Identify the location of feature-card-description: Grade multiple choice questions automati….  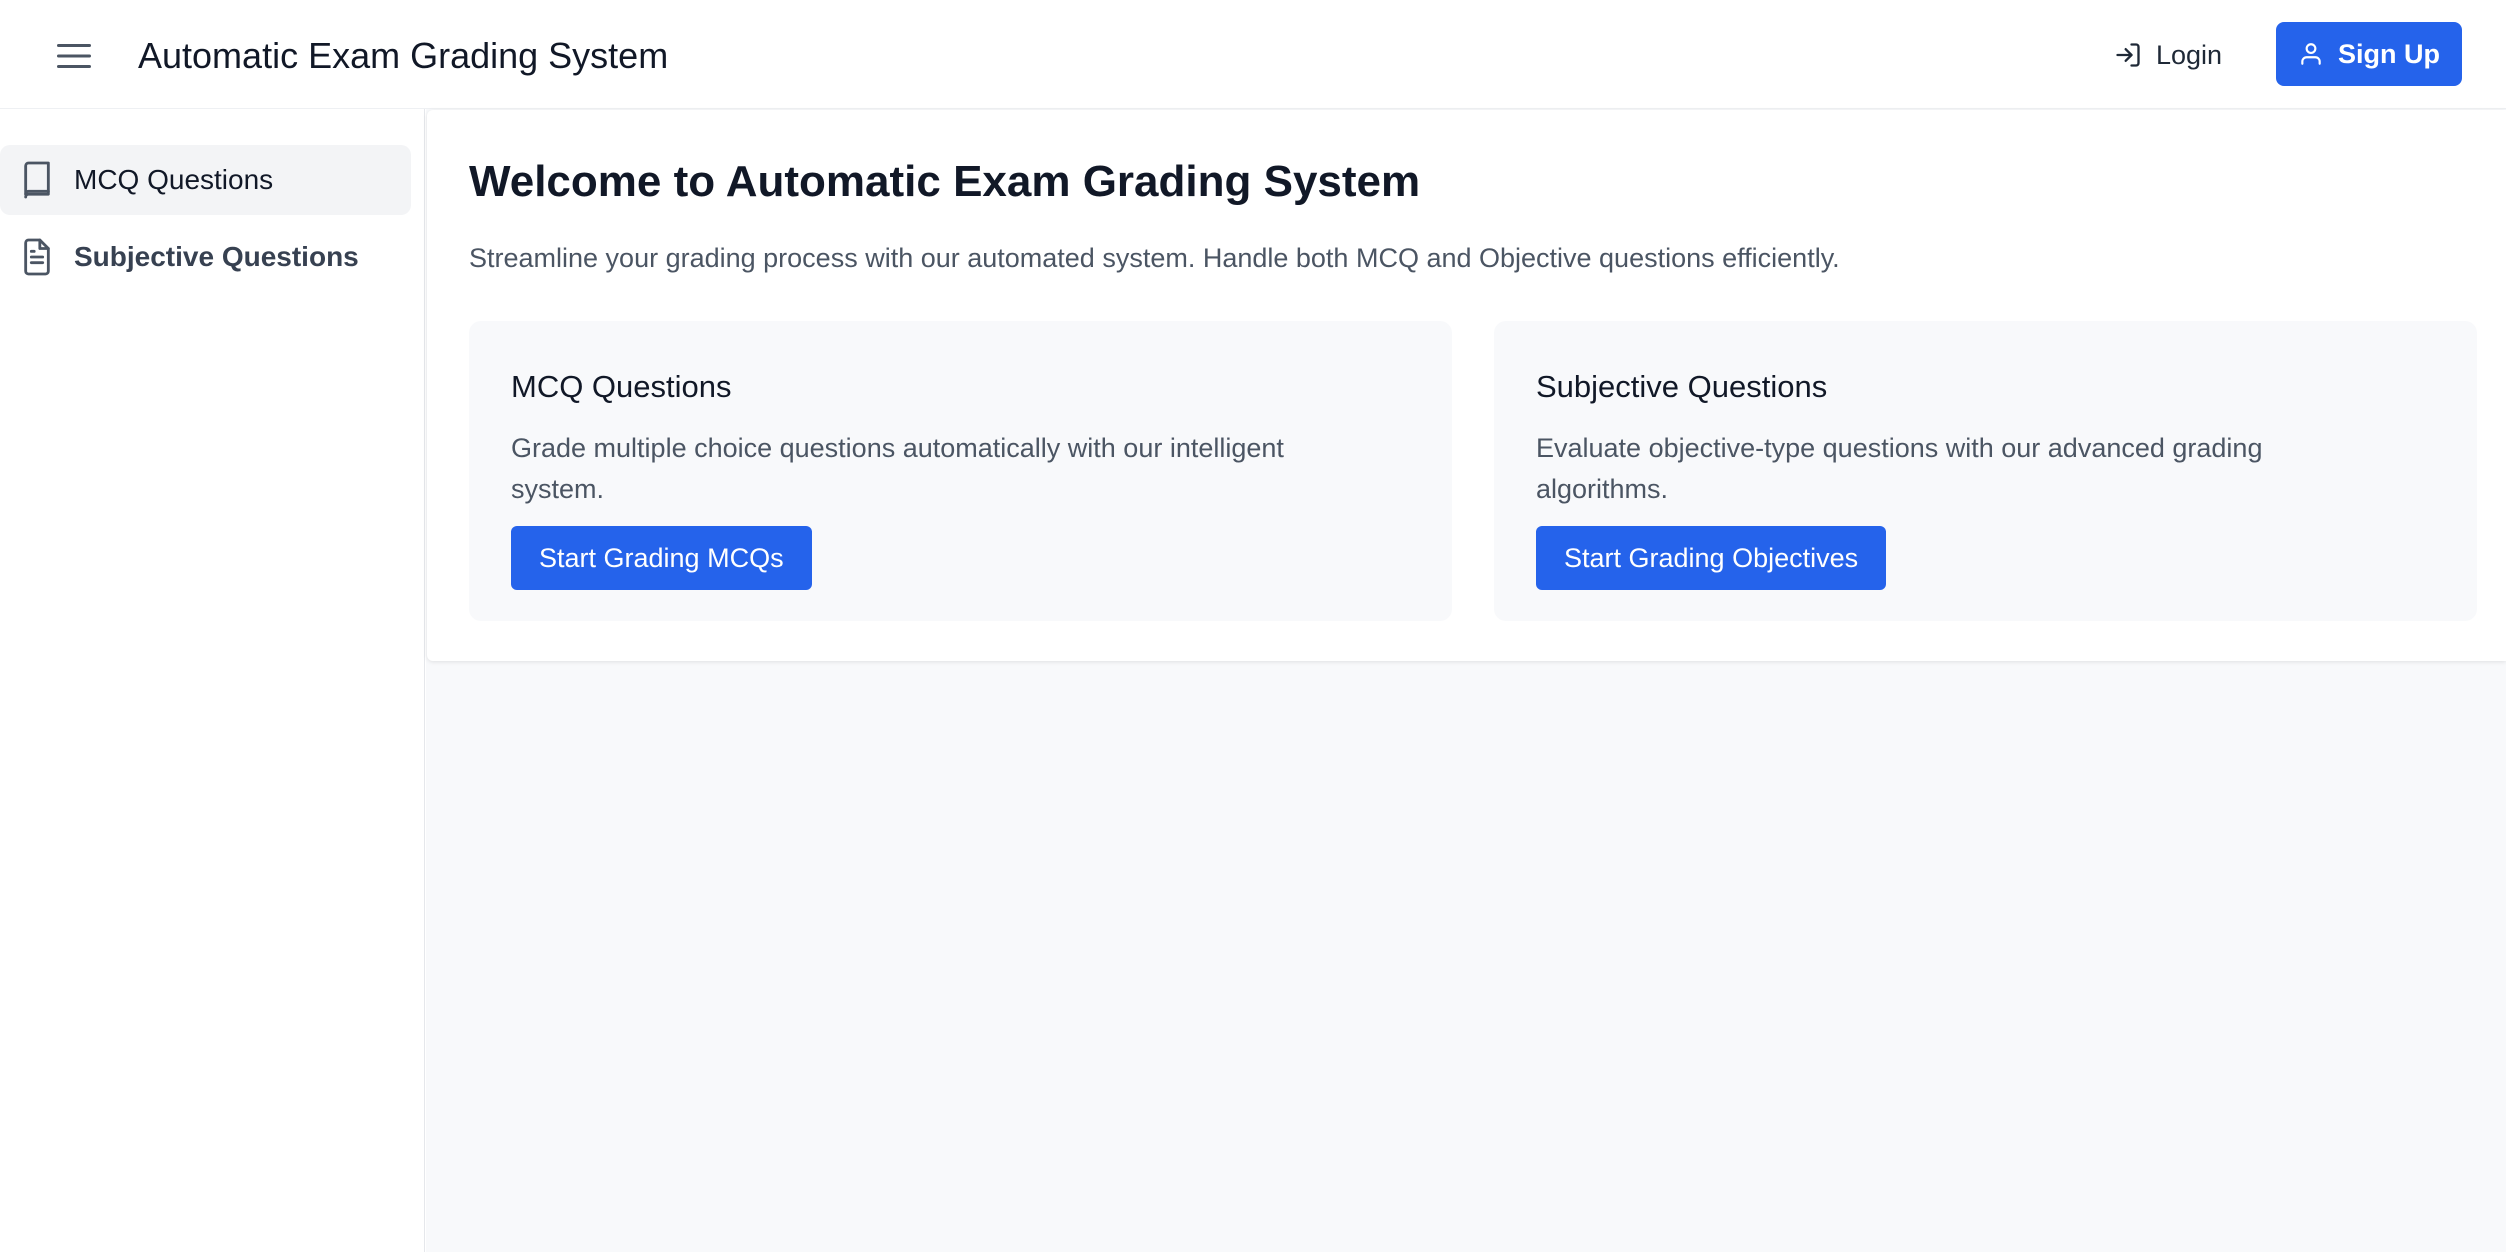
(897, 468).